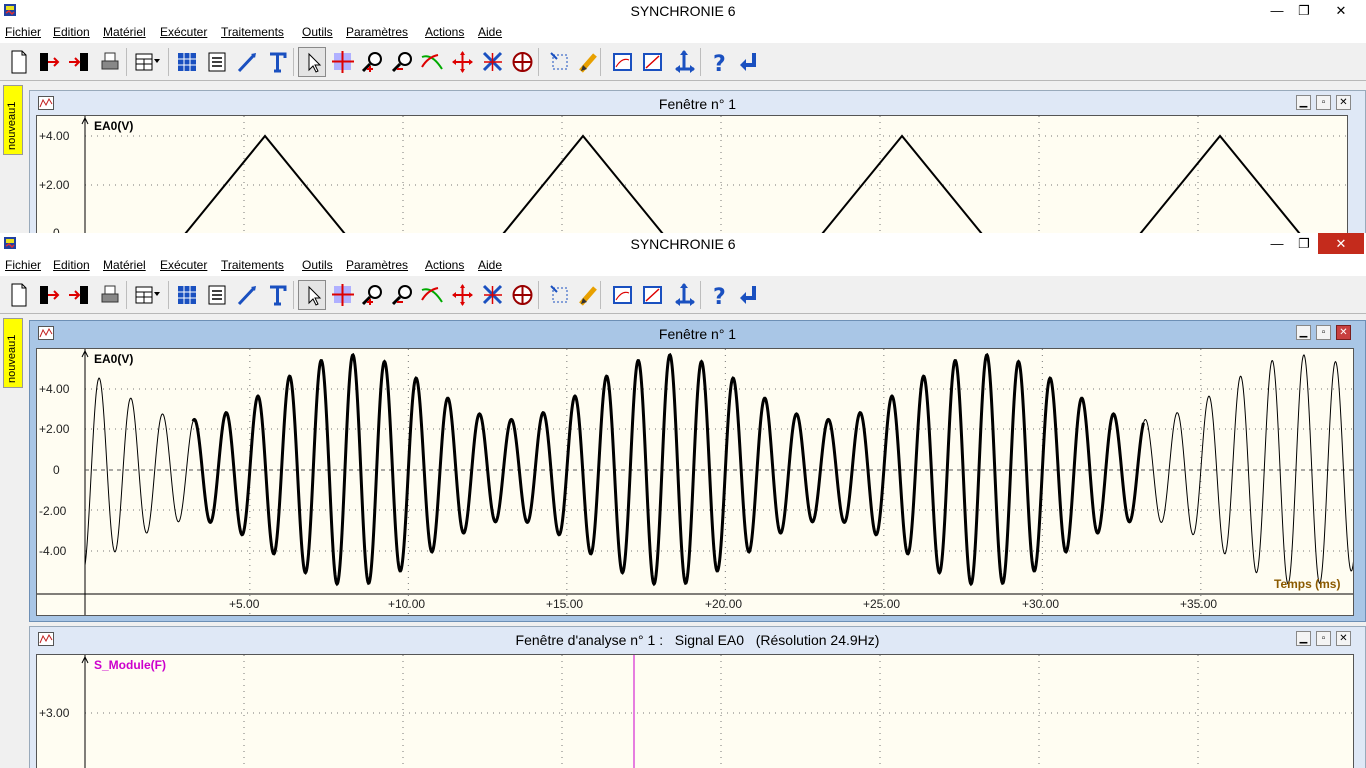  Describe the element at coordinates (719, 297) in the screenshot. I see `help-icon: ?` at that location.